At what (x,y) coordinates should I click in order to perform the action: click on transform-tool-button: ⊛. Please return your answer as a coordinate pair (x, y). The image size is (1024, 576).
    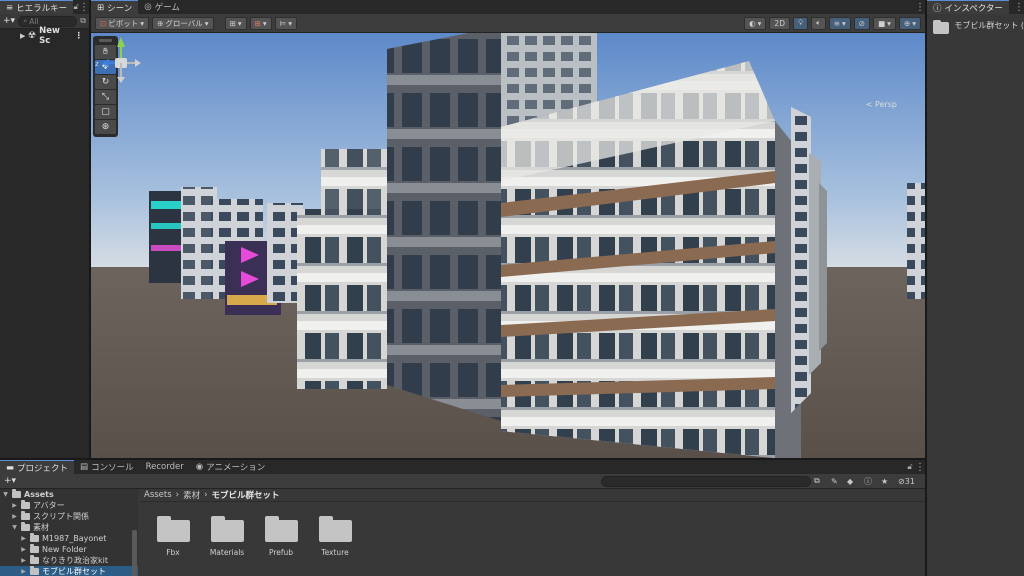
    Looking at the image, I should click on (105, 127).